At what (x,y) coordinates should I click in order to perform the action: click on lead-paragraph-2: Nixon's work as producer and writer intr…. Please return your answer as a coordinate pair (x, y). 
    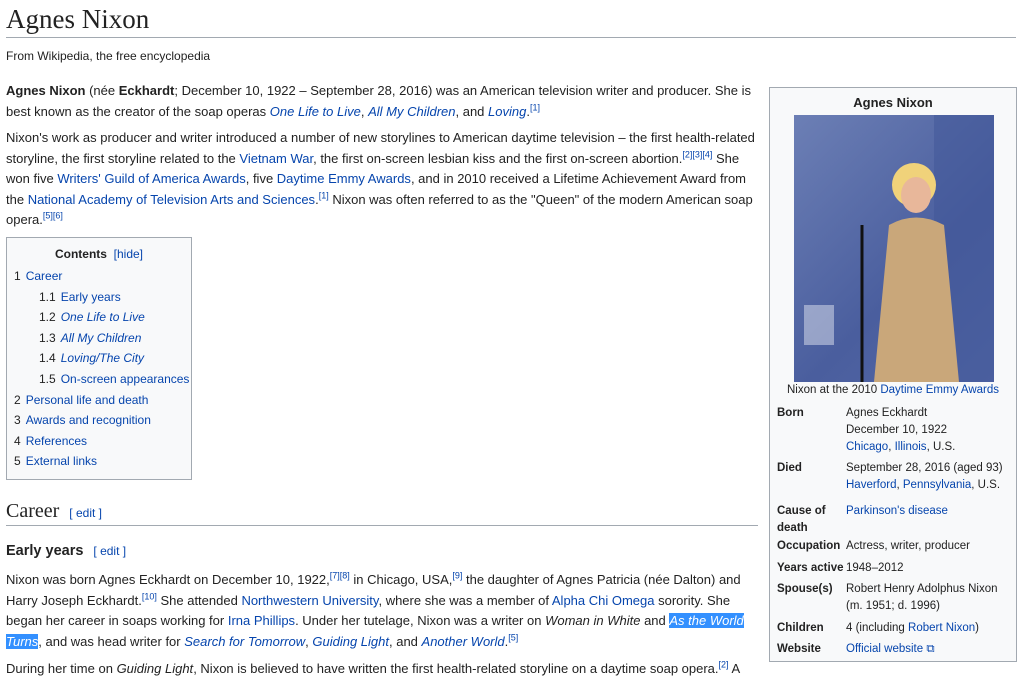
    Looking at the image, I should click on (381, 179).